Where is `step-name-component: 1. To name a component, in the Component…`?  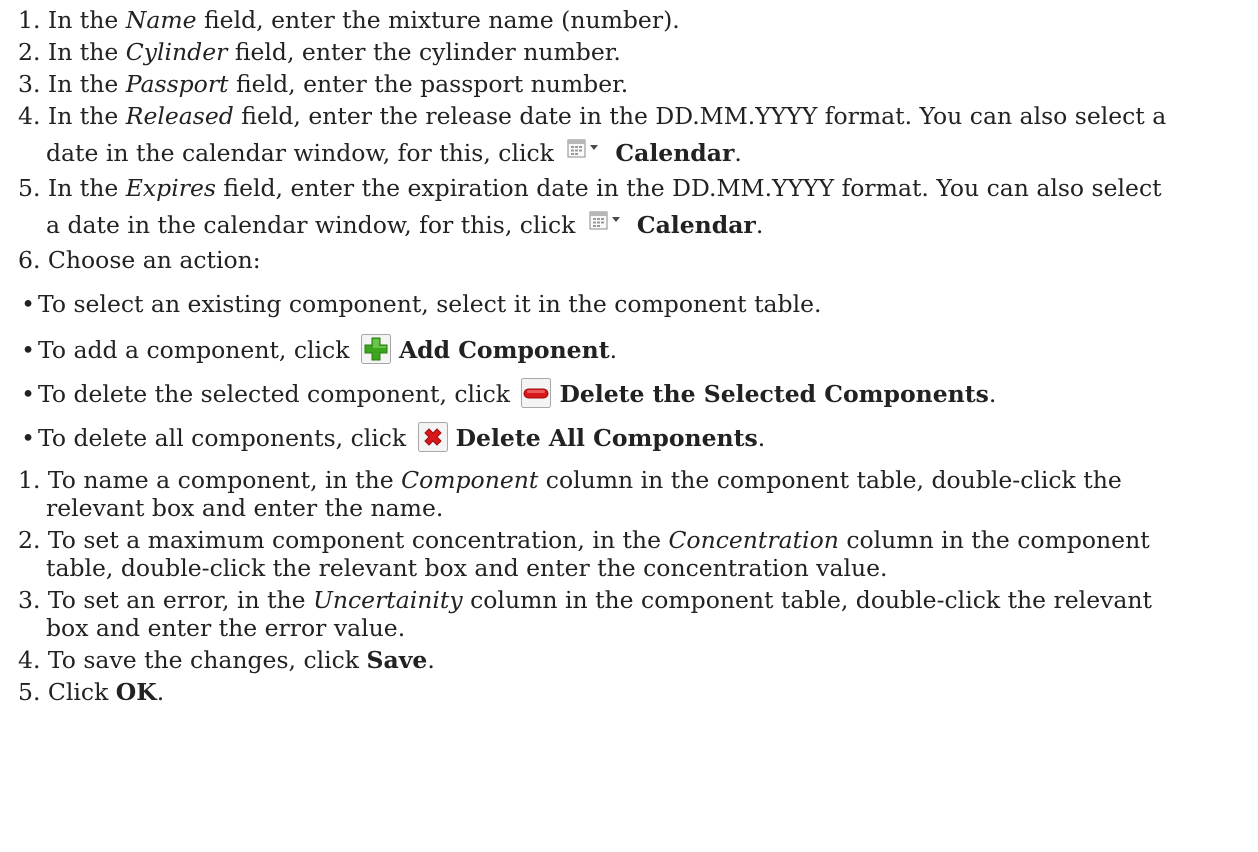
step-name-component: 1. To name a component, in the Component… is located at coordinates (570, 480).